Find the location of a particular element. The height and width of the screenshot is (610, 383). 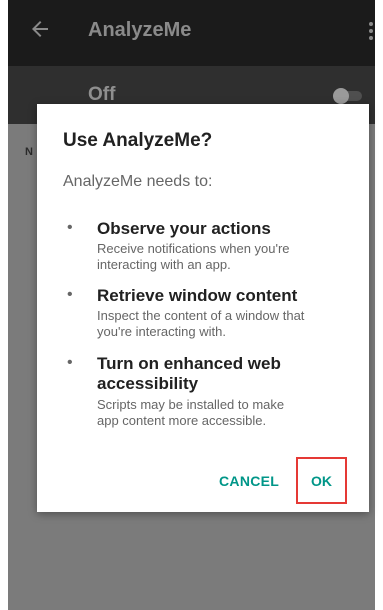

background-text: N is located at coordinates (29, 152).